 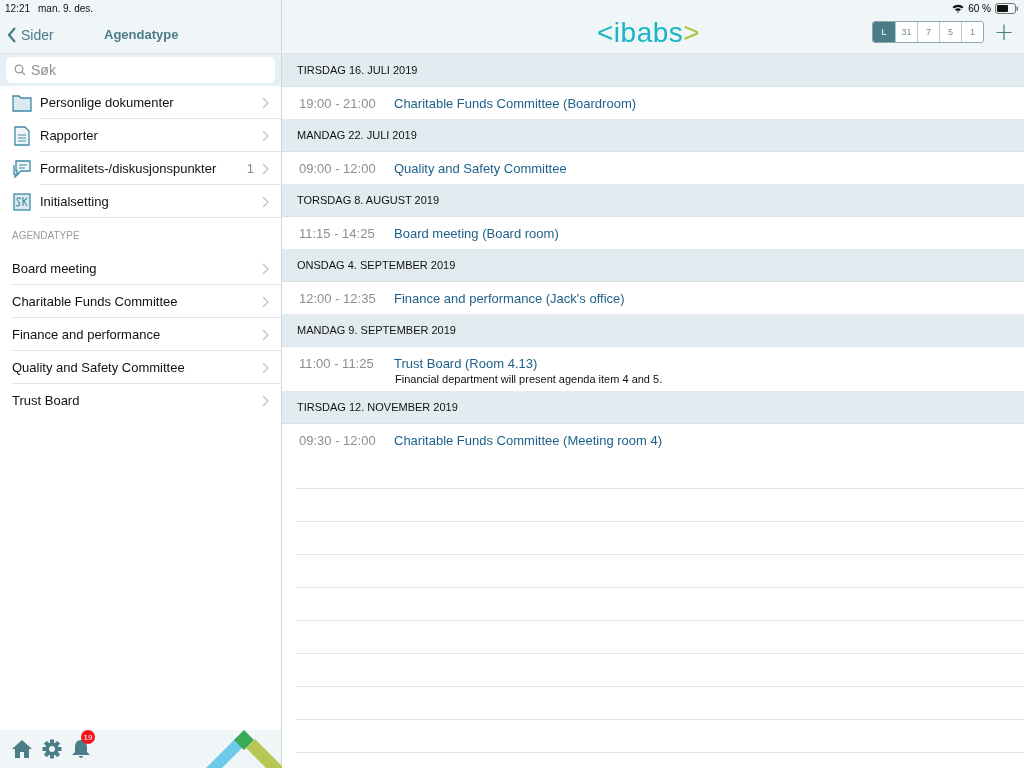 What do you see at coordinates (22, 168) in the screenshot?
I see `speech-bubble-icon` at bounding box center [22, 168].